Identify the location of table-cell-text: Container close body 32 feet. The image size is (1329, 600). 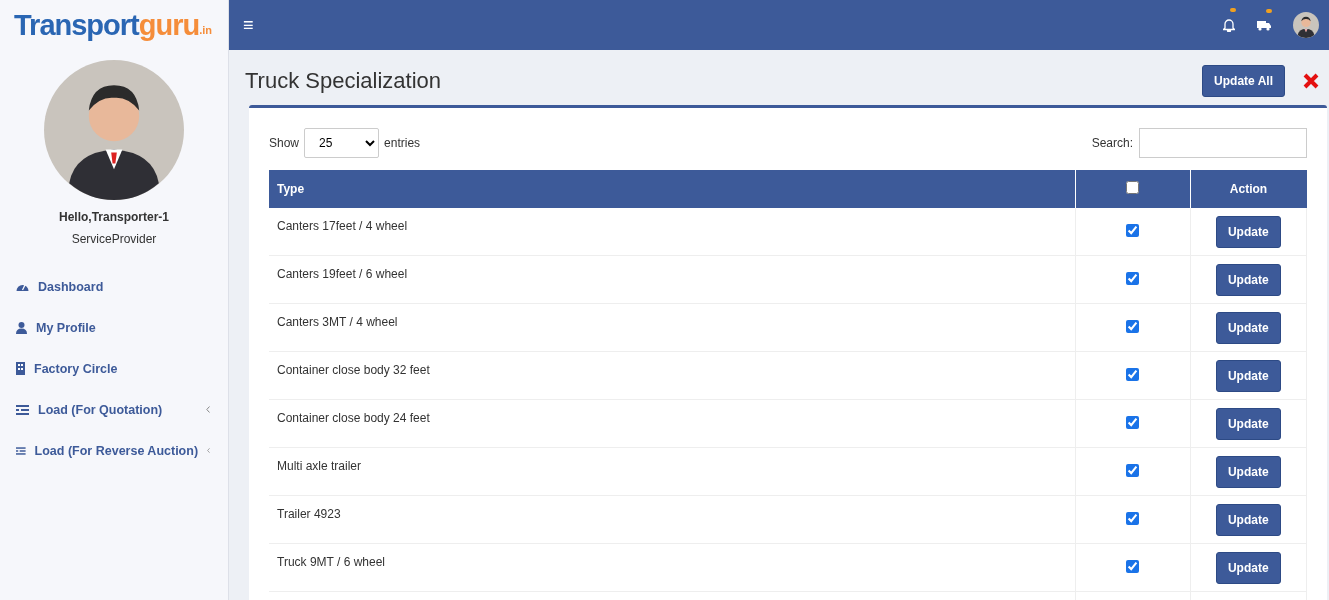
(354, 369).